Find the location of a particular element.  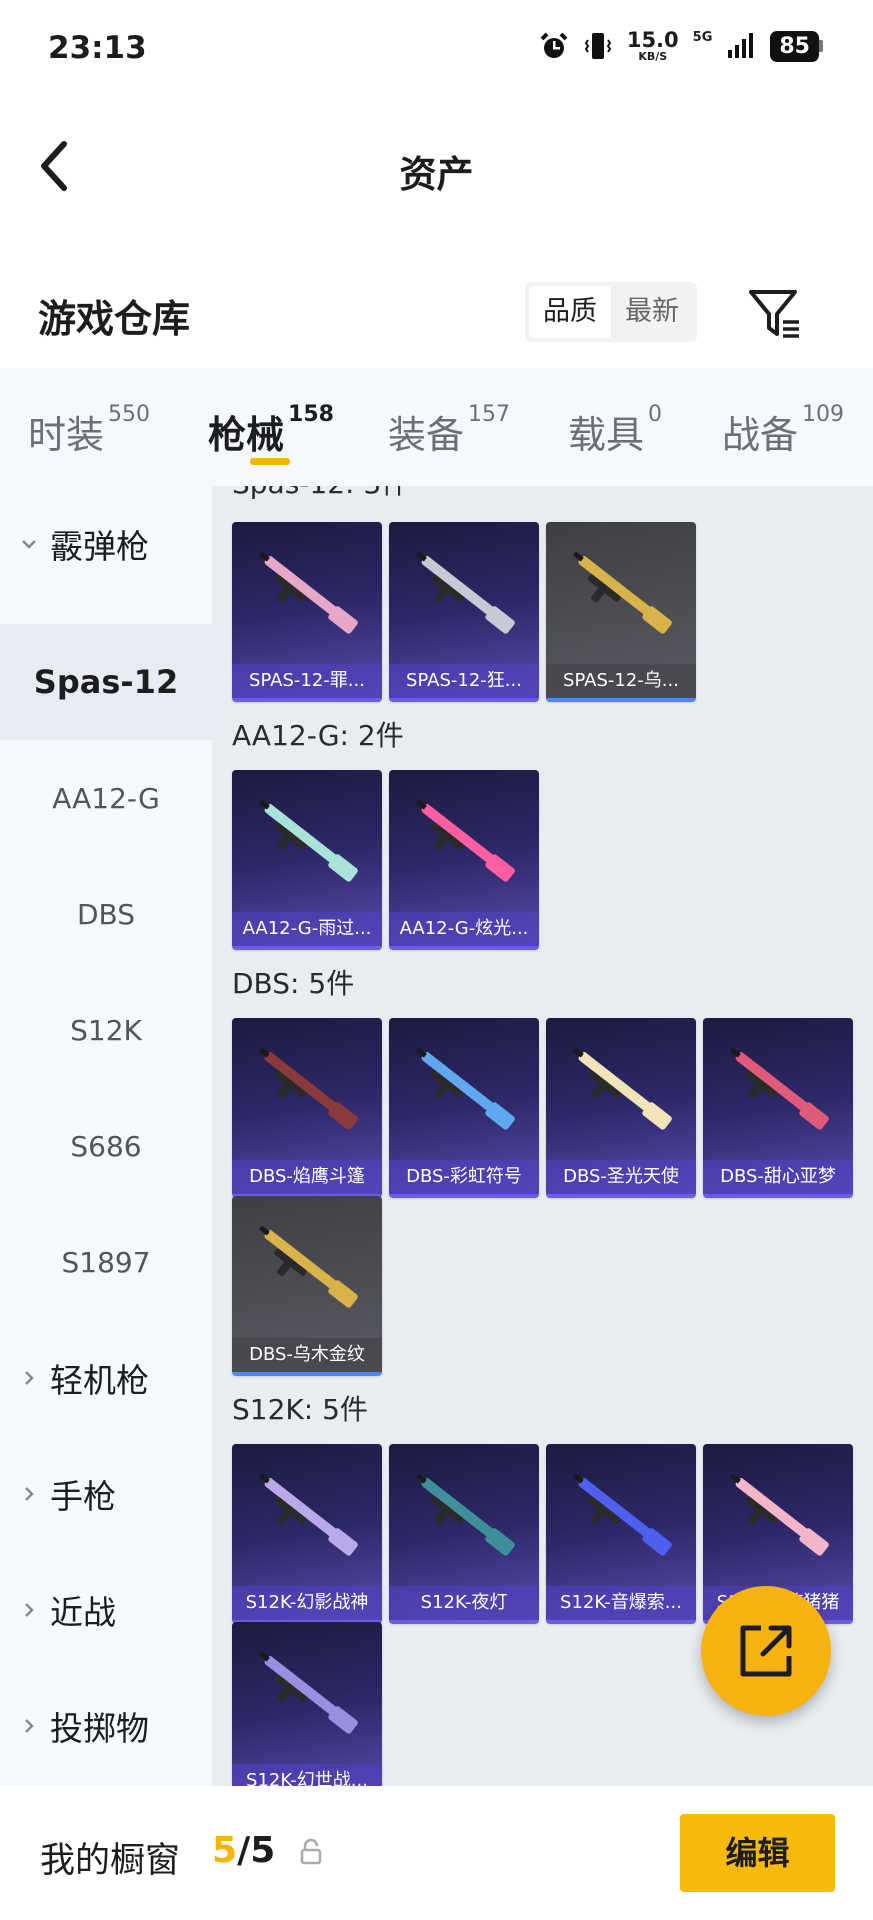

lock-icon is located at coordinates (311, 1851).